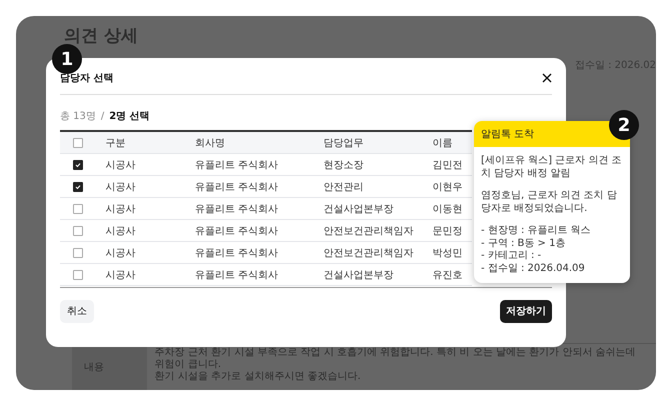 This screenshot has height=406, width=672. Describe the element at coordinates (448, 209) in the screenshot. I see `table-cell-text: 이동현` at that location.